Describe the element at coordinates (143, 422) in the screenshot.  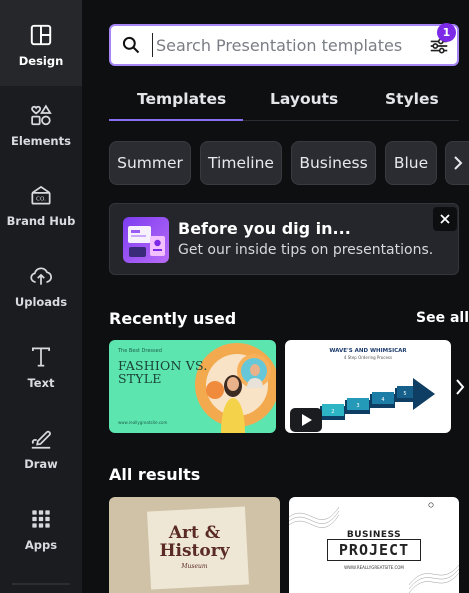
I see `card-footer: www.reallygreatsite.com` at that location.